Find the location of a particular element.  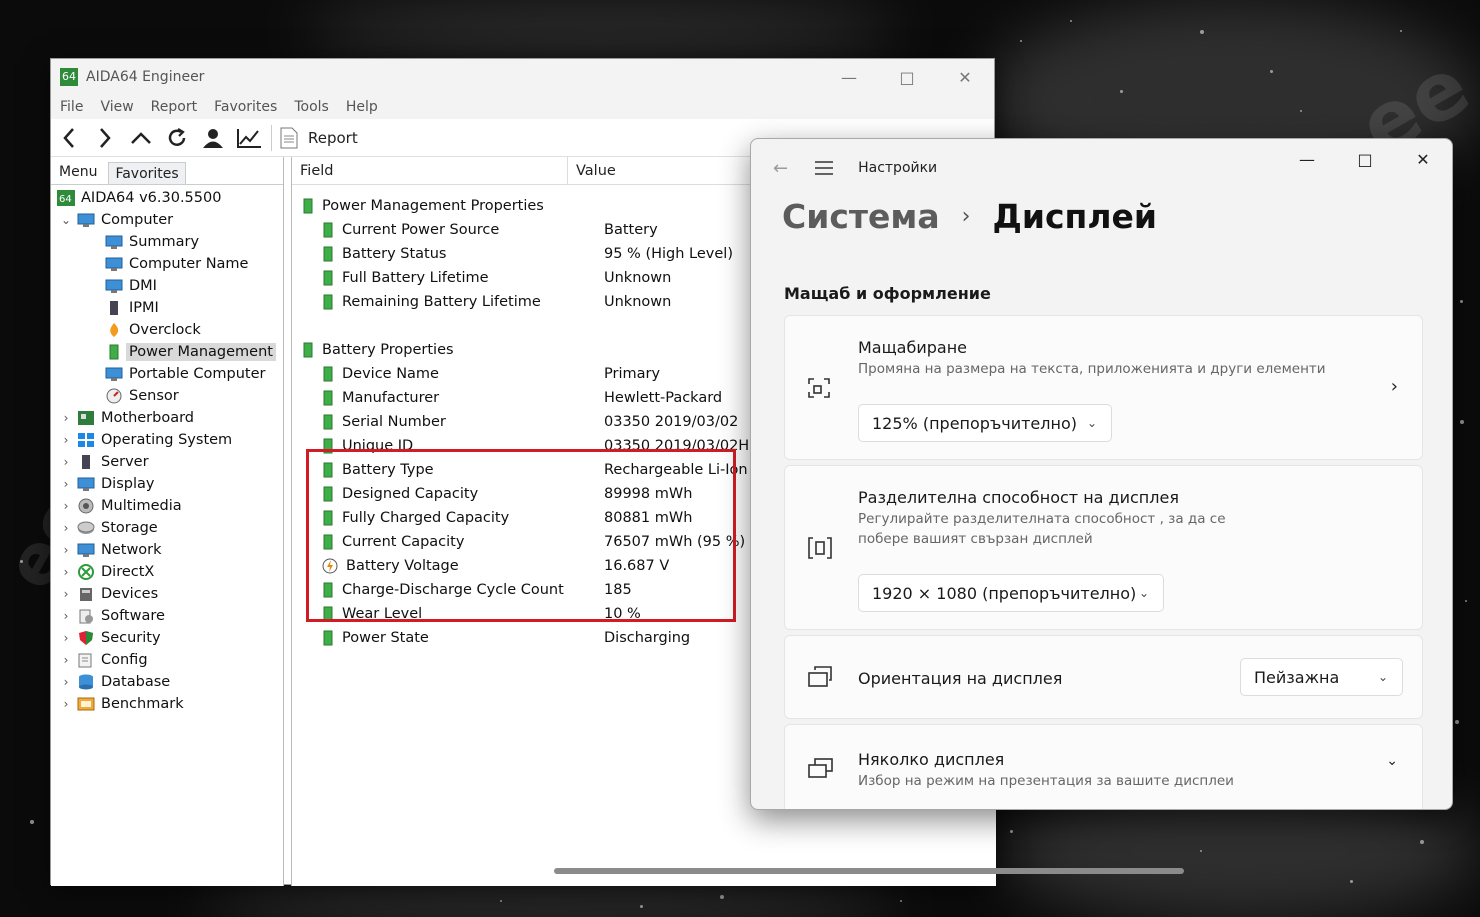

menu-view: View is located at coordinates (116, 107).